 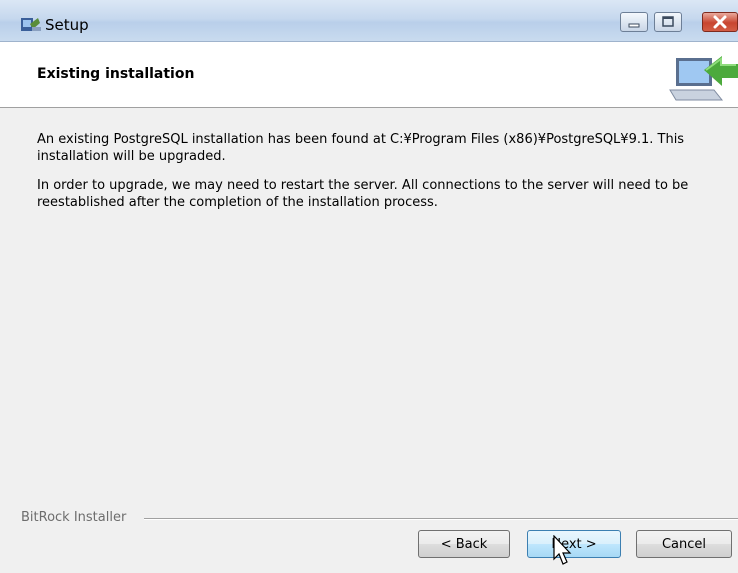 What do you see at coordinates (77, 517) in the screenshot?
I see `installer-brand-label: BitRock Installer` at bounding box center [77, 517].